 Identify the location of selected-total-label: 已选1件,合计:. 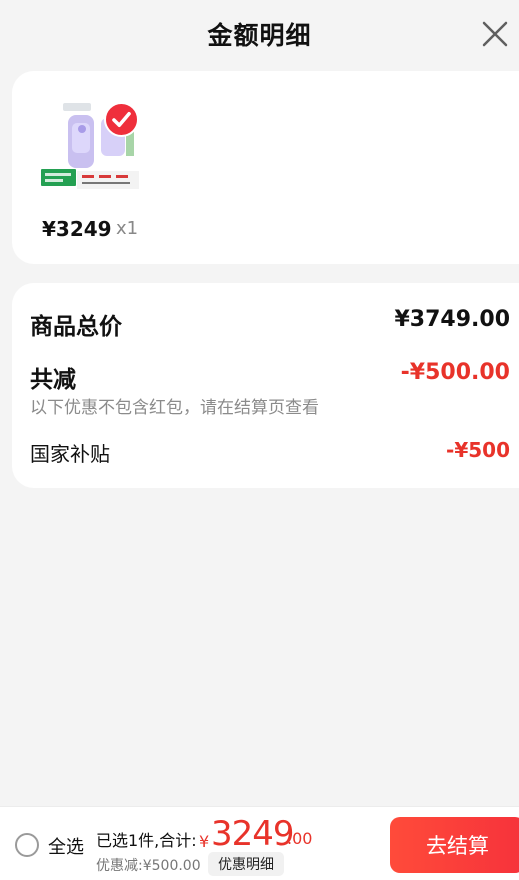
(146, 840).